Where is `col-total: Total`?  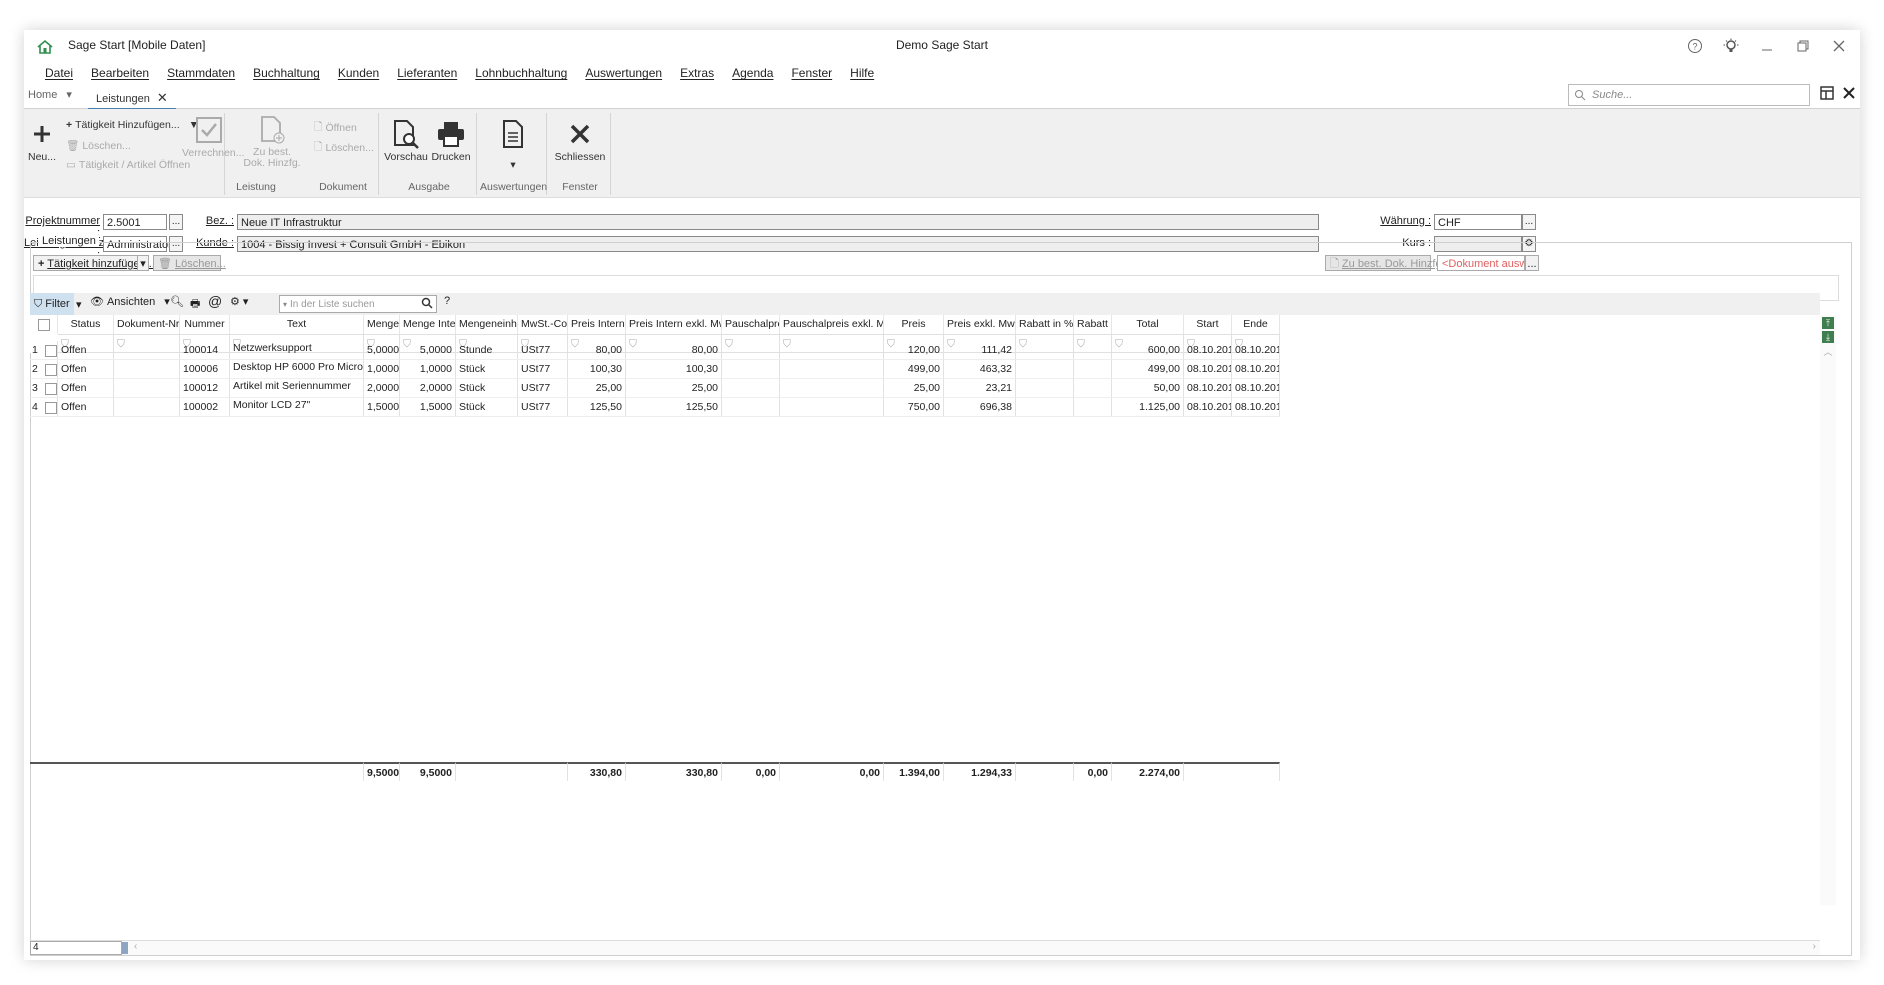
col-total: Total is located at coordinates (1148, 324).